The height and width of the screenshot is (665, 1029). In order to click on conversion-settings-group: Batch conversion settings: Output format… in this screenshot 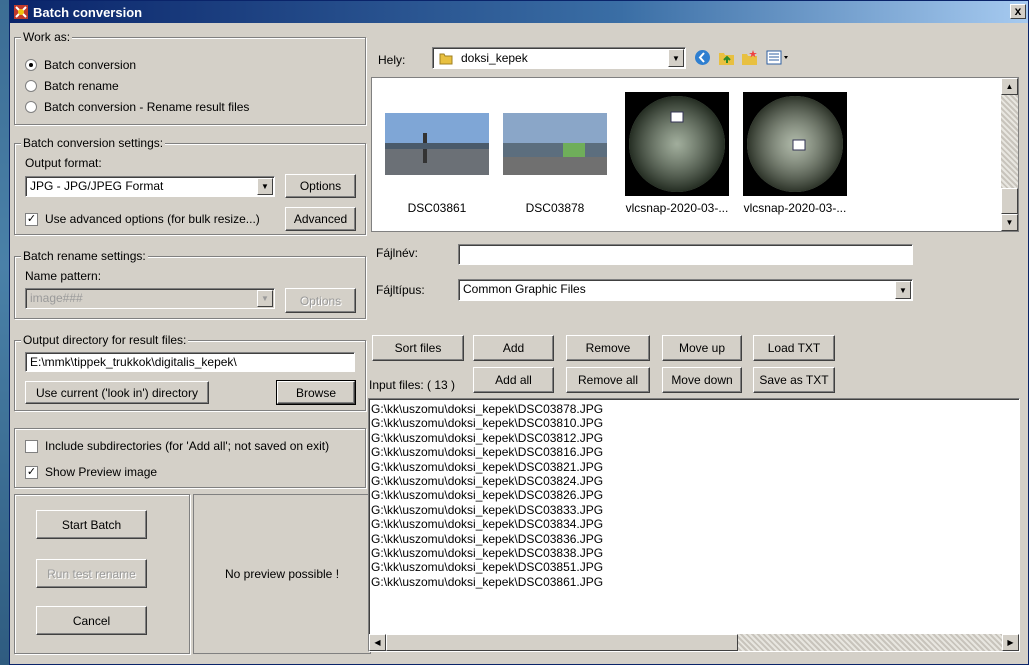, I will do `click(190, 185)`.